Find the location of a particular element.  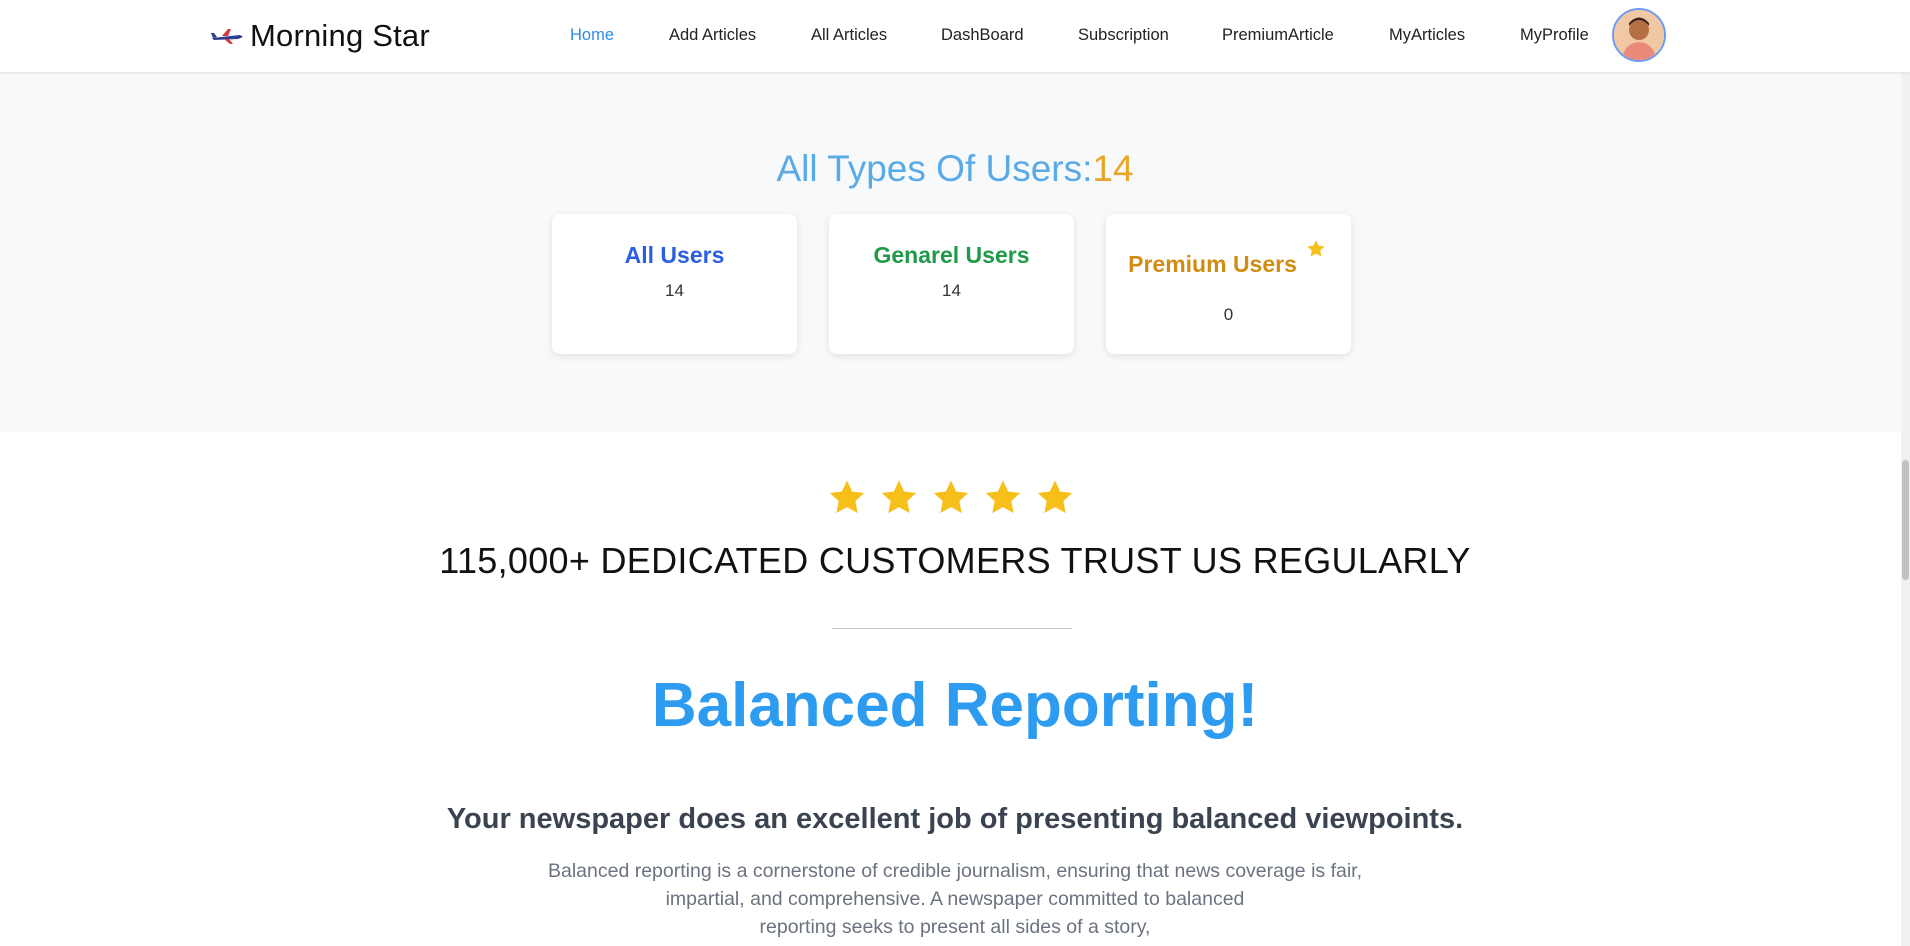

nav-dashboard: DashBoard is located at coordinates (982, 35).